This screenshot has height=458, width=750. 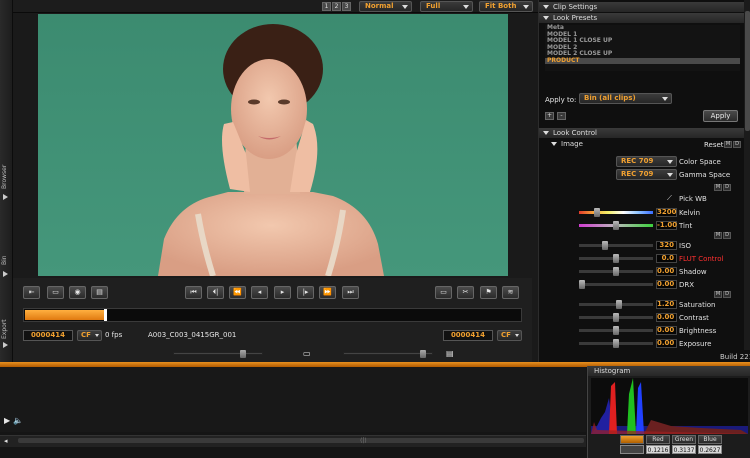 I want to click on bin-expand-icon, so click(x=5, y=274).